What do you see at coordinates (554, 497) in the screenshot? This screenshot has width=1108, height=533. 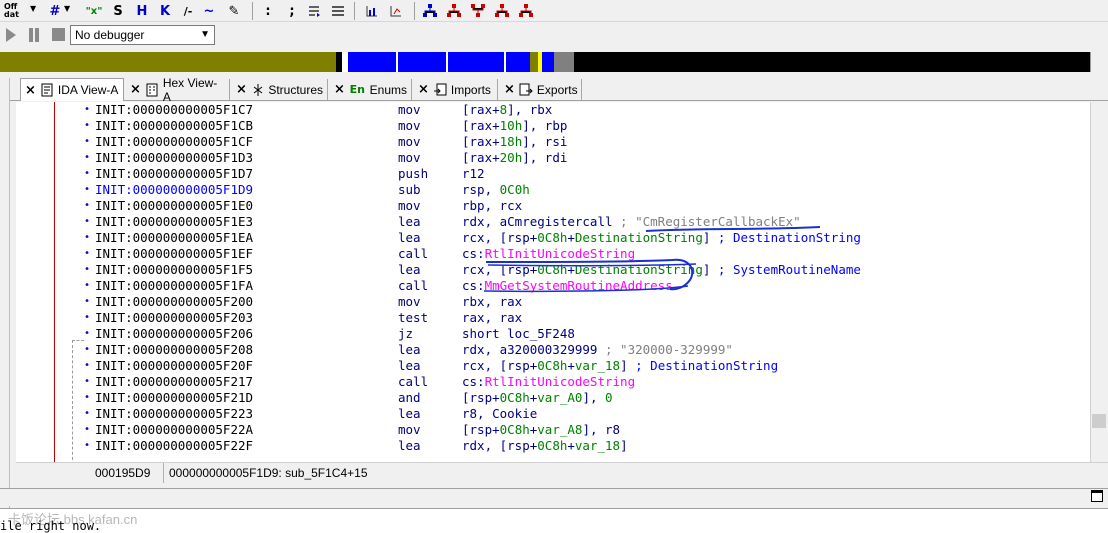 I see `output-window-header` at bounding box center [554, 497].